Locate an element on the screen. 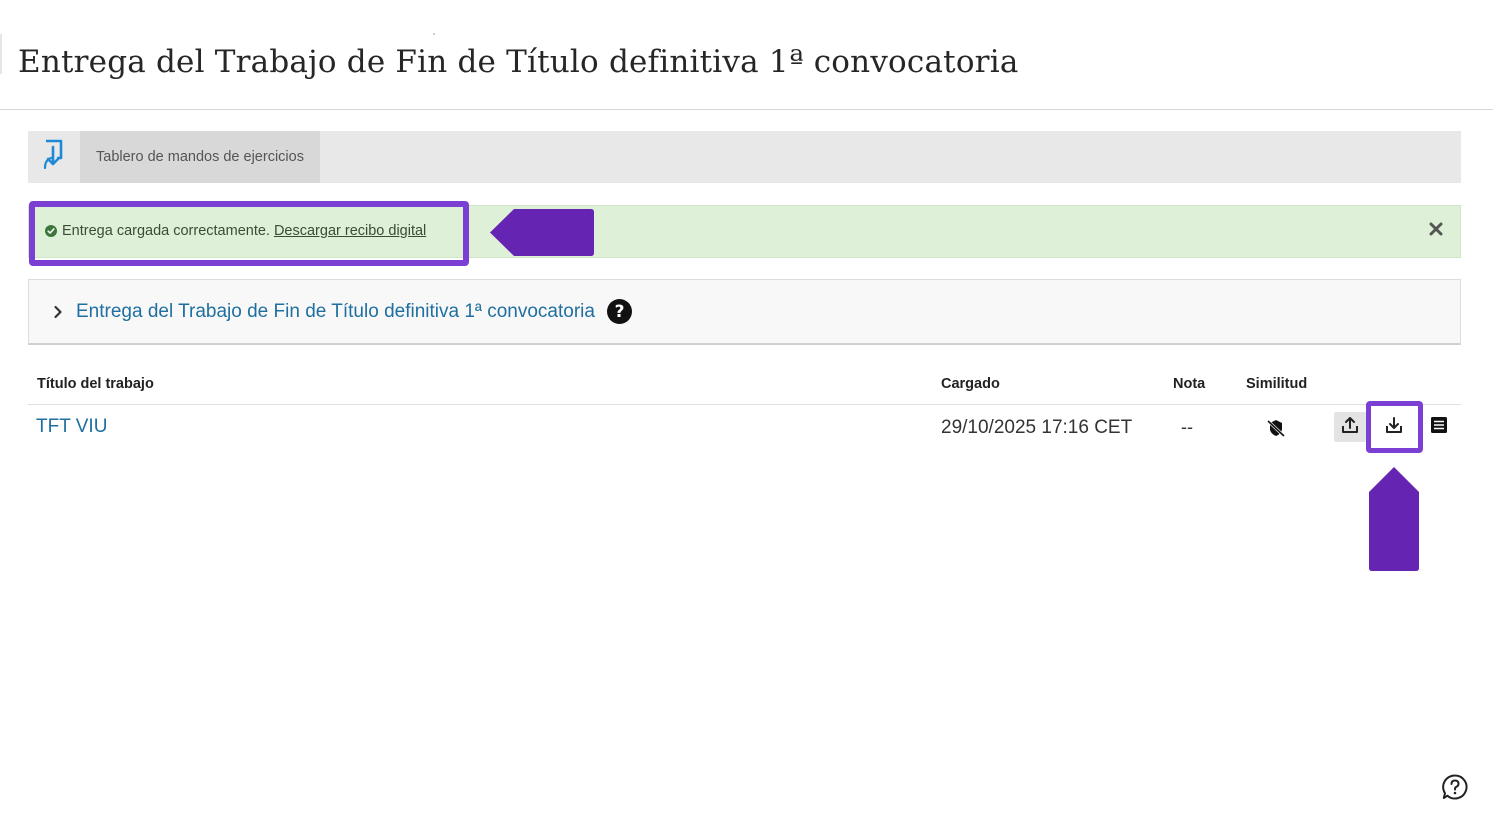 Image resolution: width=1493 pixels, height=815 pixels. close-icon is located at coordinates (1436, 231).